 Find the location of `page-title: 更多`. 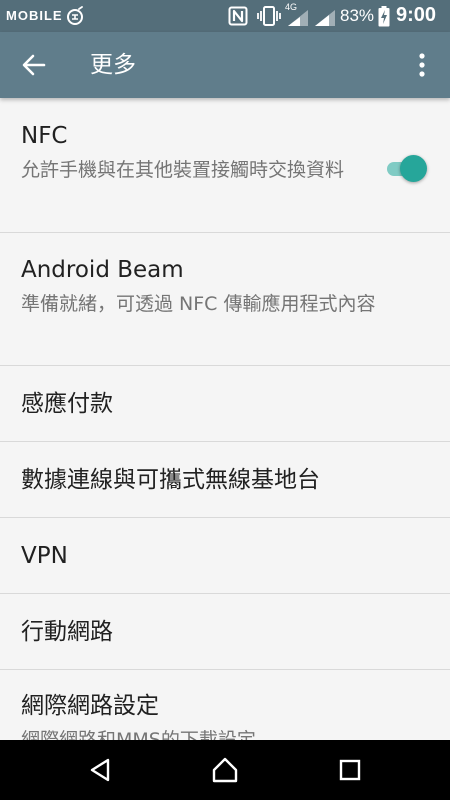

page-title: 更多 is located at coordinates (113, 65).